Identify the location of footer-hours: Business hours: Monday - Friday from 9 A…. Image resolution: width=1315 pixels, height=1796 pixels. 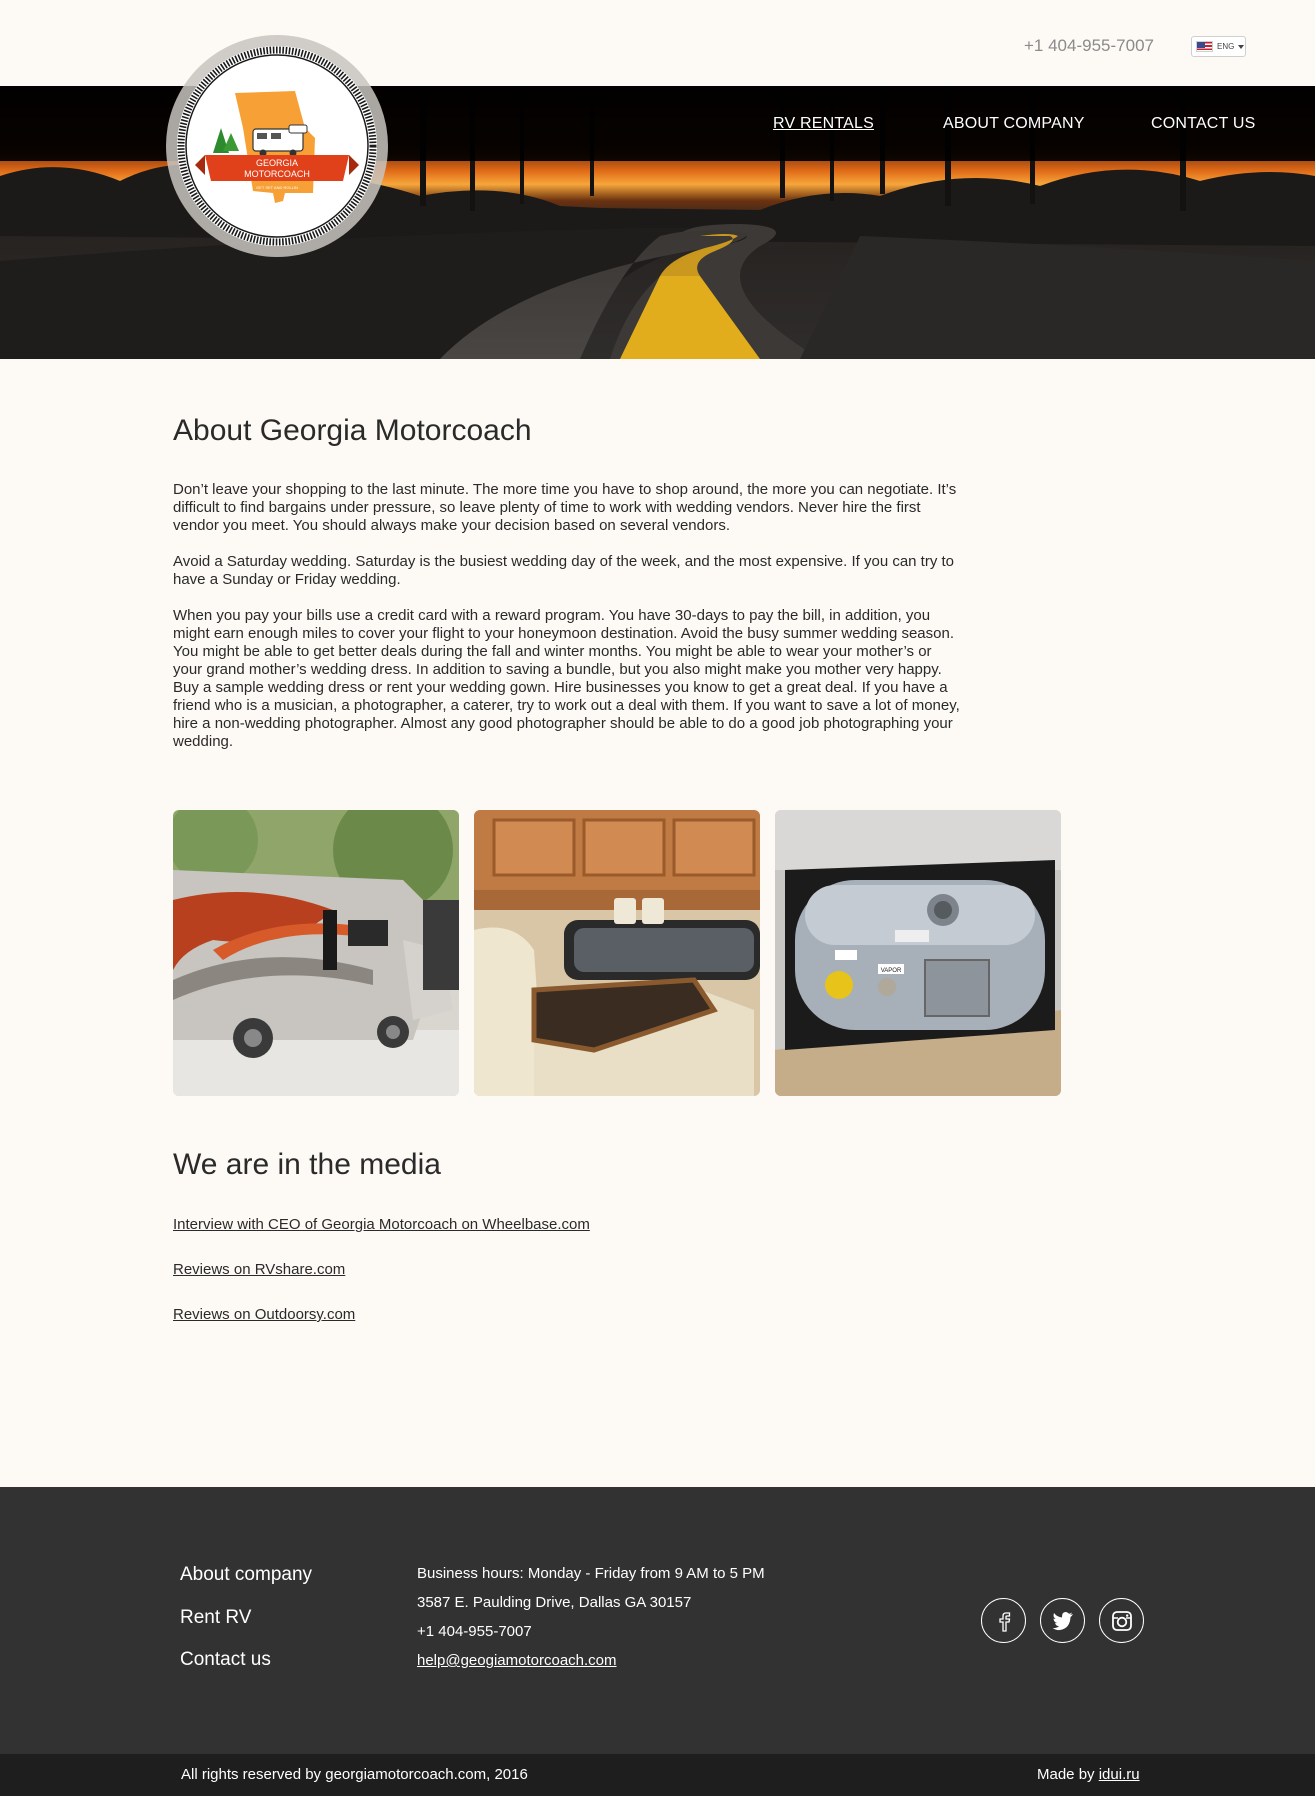
(591, 1573).